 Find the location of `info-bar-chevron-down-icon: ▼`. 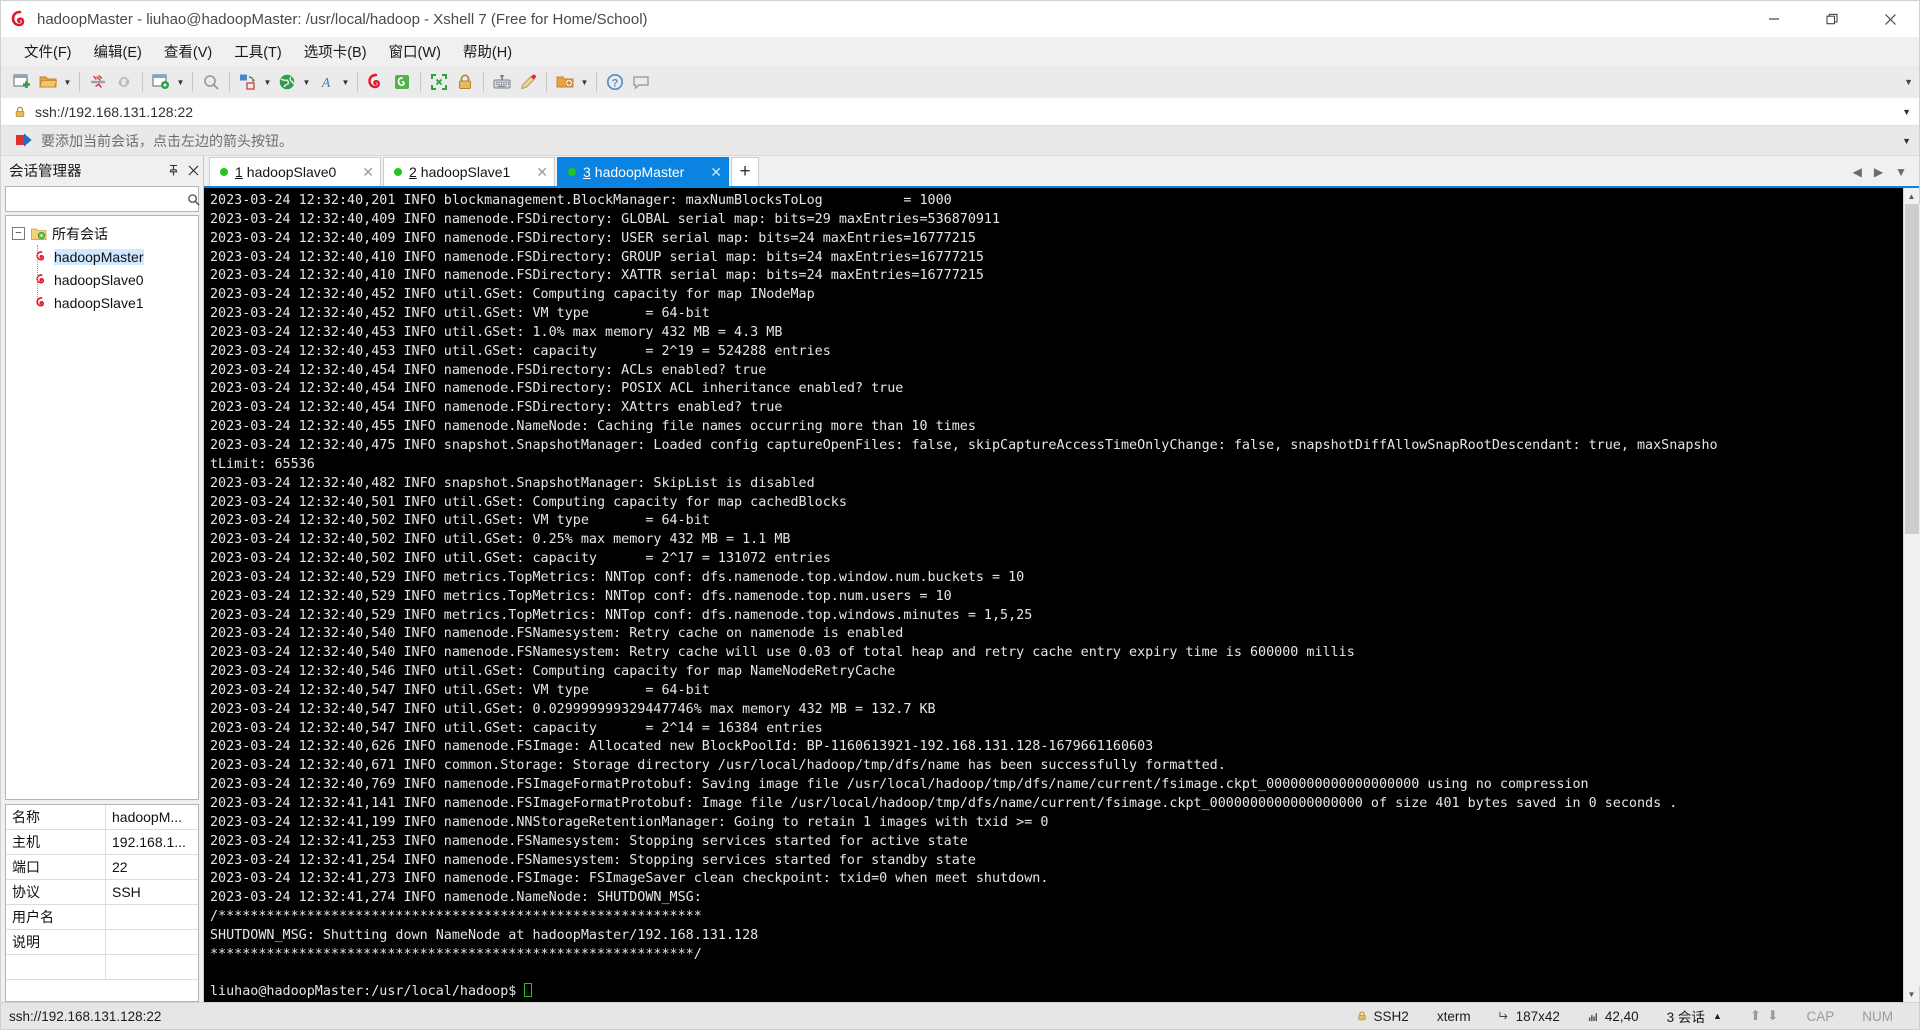

info-bar-chevron-down-icon: ▼ is located at coordinates (1910, 141).